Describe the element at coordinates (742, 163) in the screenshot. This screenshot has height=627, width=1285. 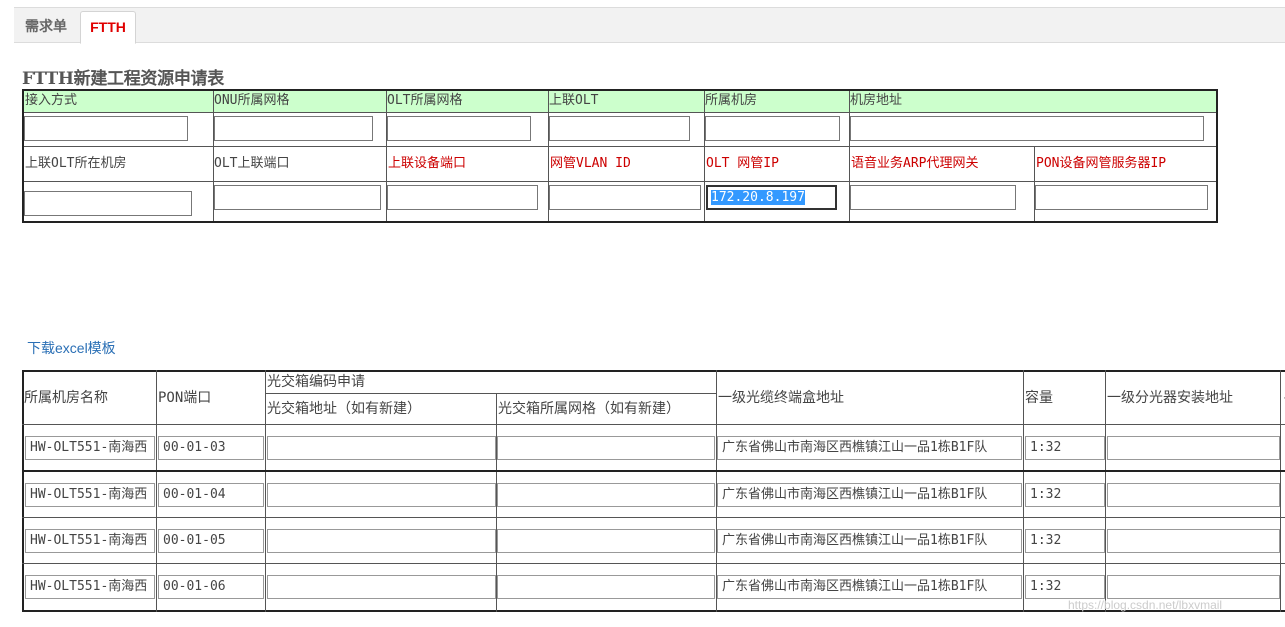
I see `label-olt-mgmt-ip: OLT 网管IP` at that location.